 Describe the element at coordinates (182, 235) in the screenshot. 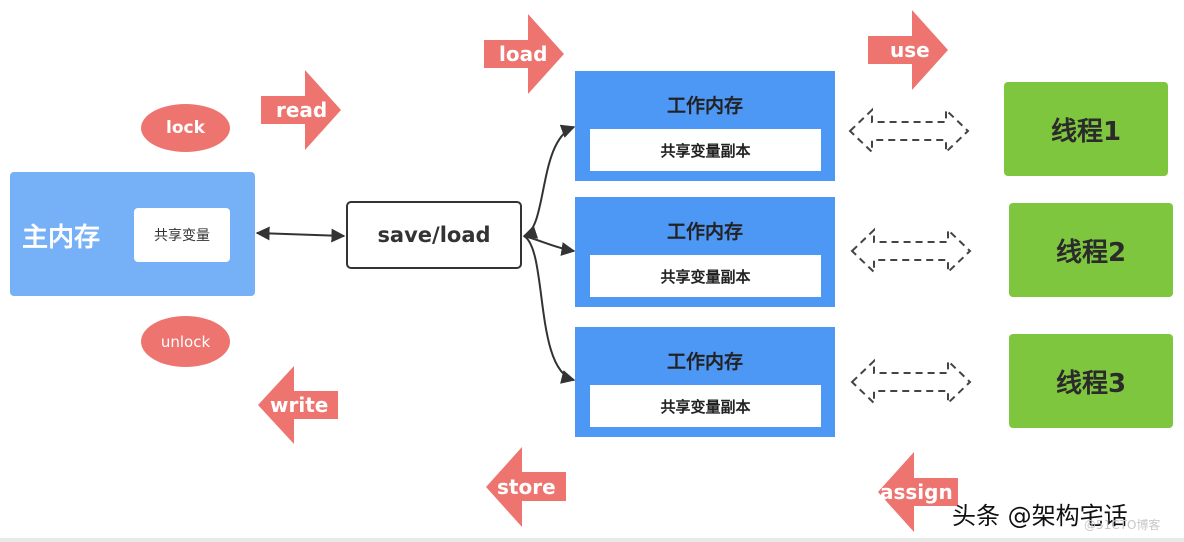

I see `shared-variable-box: 共享变量` at that location.